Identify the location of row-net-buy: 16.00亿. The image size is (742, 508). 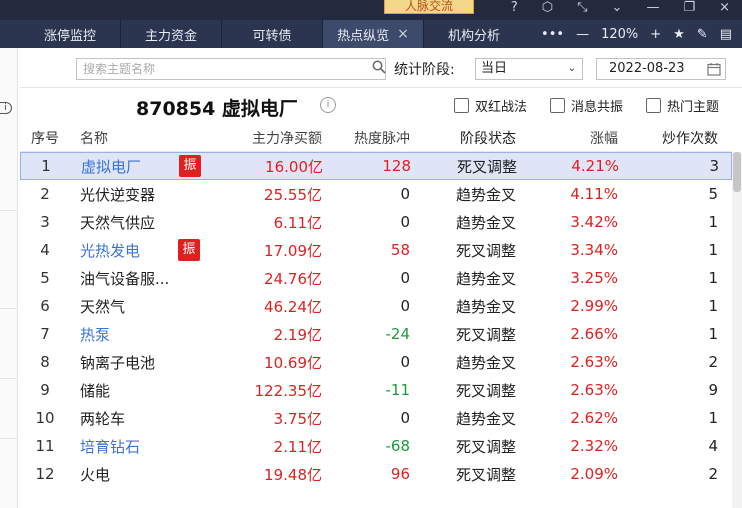
(294, 166).